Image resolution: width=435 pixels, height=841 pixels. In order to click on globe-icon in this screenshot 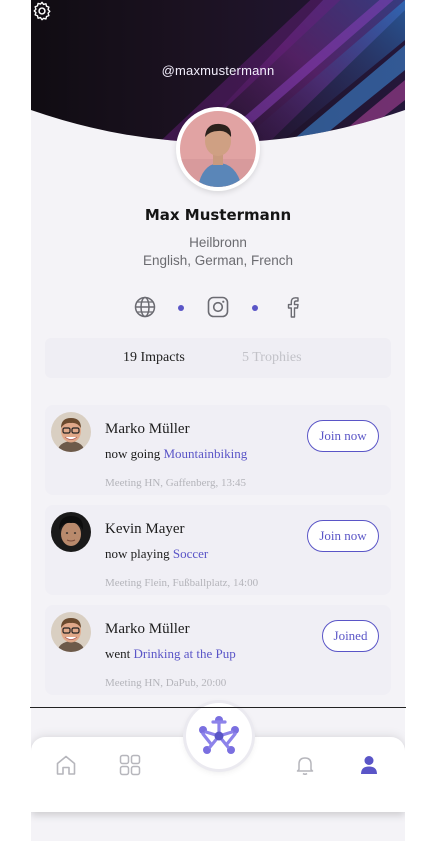, I will do `click(145, 307)`.